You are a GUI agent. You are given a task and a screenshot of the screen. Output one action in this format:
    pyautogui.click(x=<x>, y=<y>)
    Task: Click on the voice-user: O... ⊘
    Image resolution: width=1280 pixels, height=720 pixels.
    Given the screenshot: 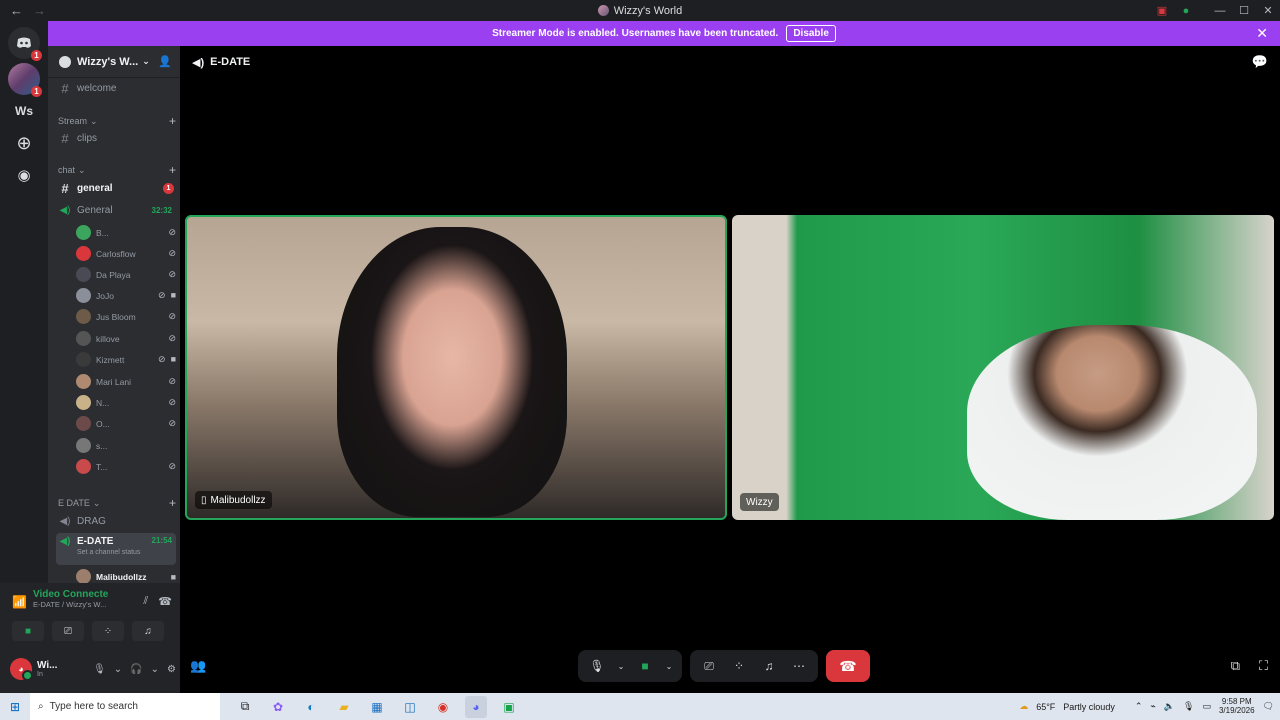 What is the action you would take?
    pyautogui.click(x=126, y=423)
    